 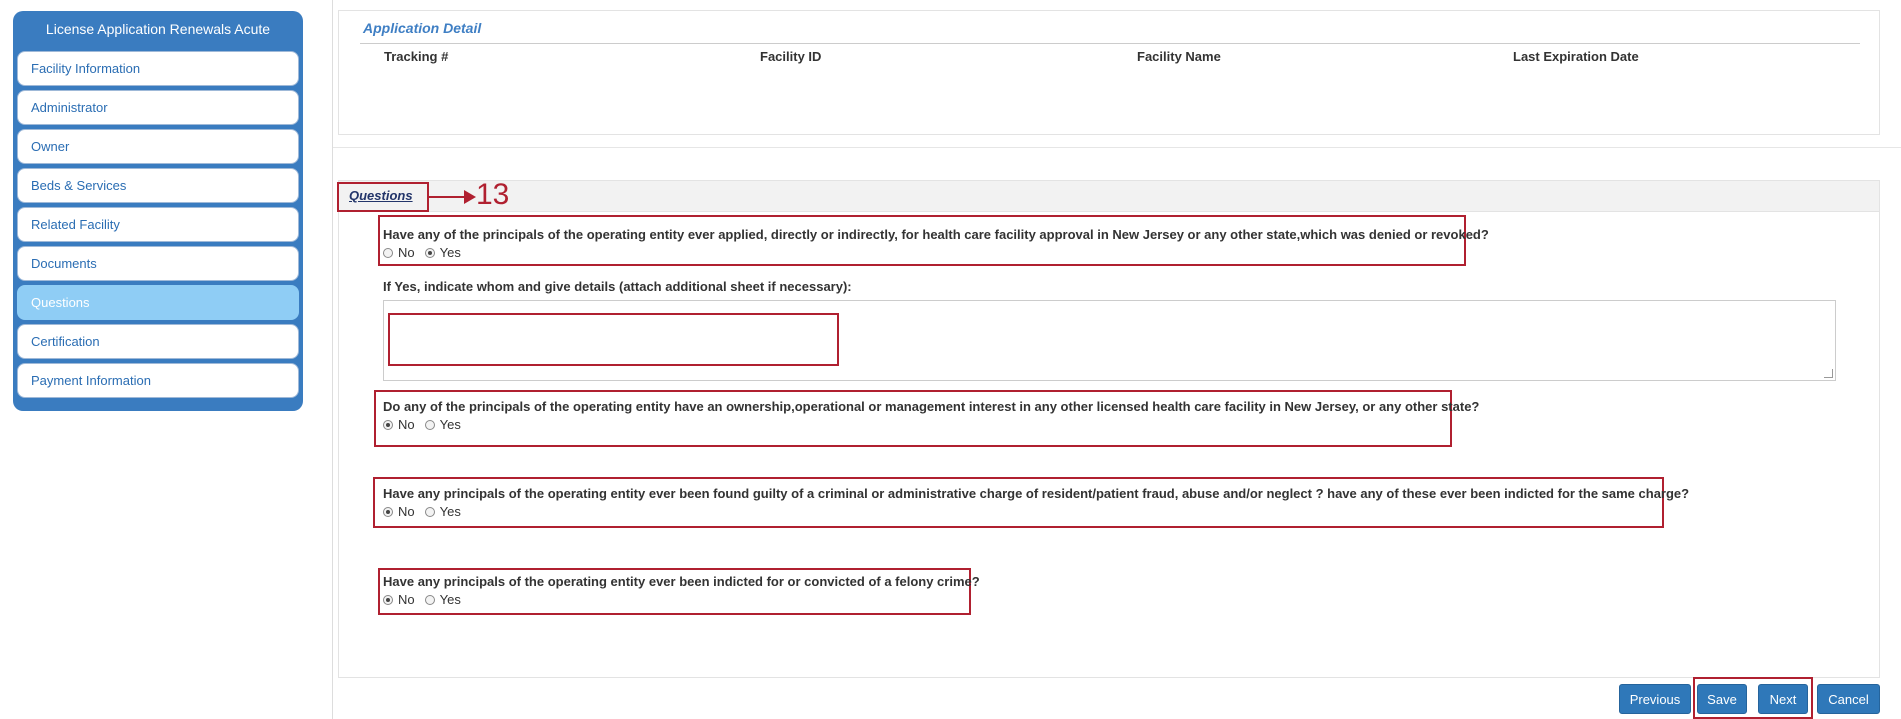 I want to click on next-button: Next, so click(x=1783, y=699).